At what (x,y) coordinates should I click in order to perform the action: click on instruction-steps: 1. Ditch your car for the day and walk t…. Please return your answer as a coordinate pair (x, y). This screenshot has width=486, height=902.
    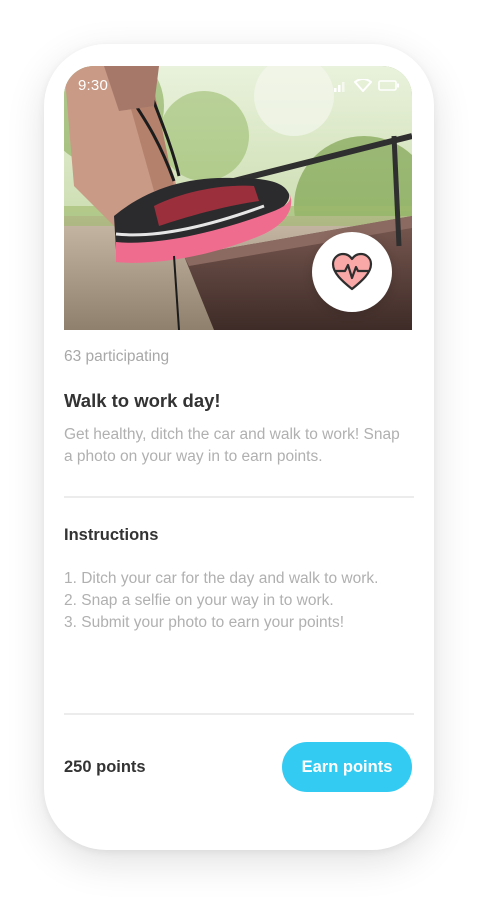
    Looking at the image, I should click on (224, 601).